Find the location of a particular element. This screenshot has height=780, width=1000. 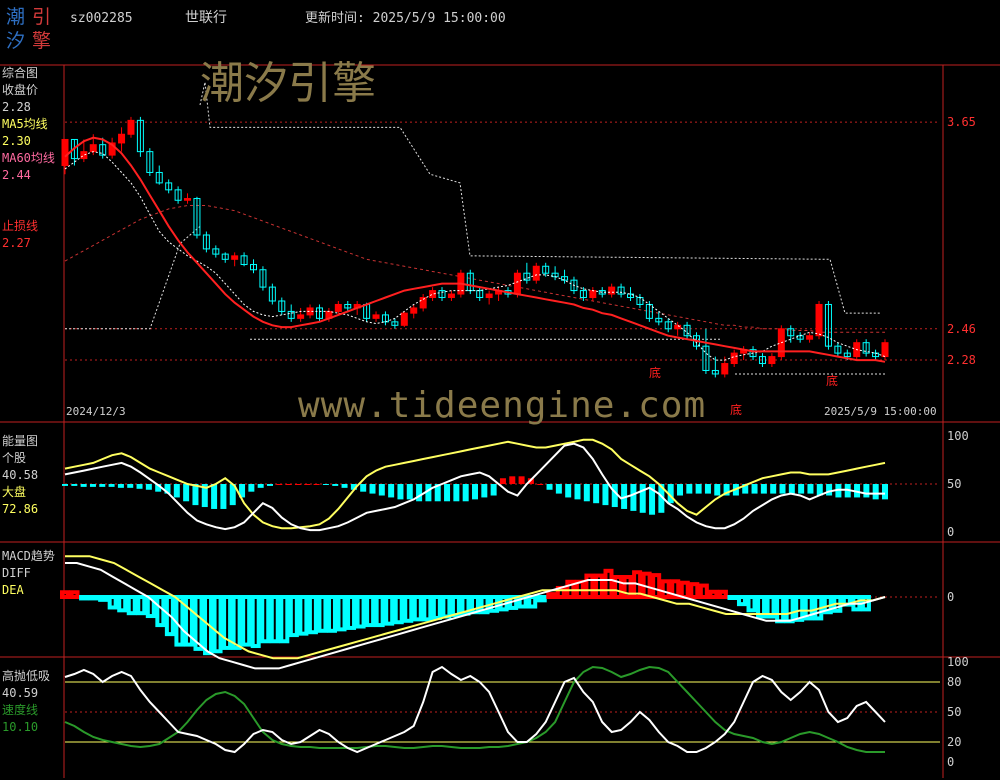

bottom-mark-1: 底 is located at coordinates (655, 373).